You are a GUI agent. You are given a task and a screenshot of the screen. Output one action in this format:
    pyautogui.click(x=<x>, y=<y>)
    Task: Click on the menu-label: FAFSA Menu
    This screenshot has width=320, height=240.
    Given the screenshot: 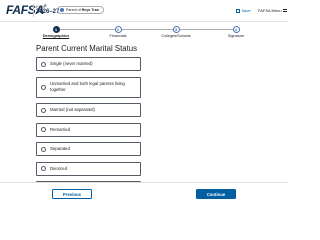 What is the action you would take?
    pyautogui.click(x=270, y=10)
    